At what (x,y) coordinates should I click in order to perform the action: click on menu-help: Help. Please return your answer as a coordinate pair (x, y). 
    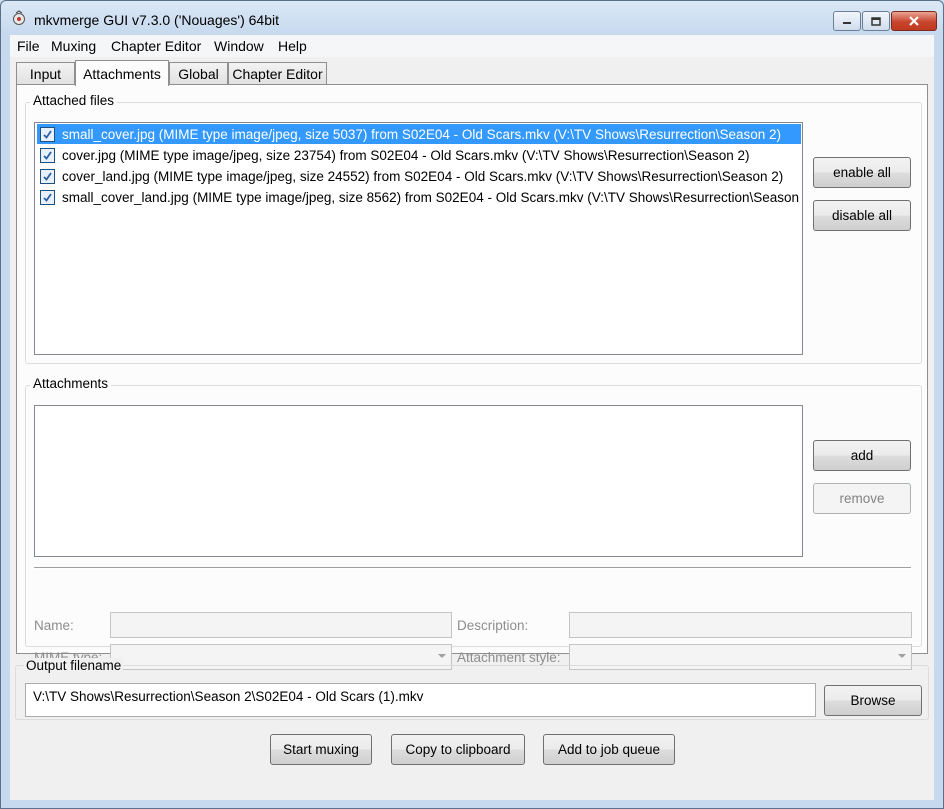
    Looking at the image, I should click on (292, 46).